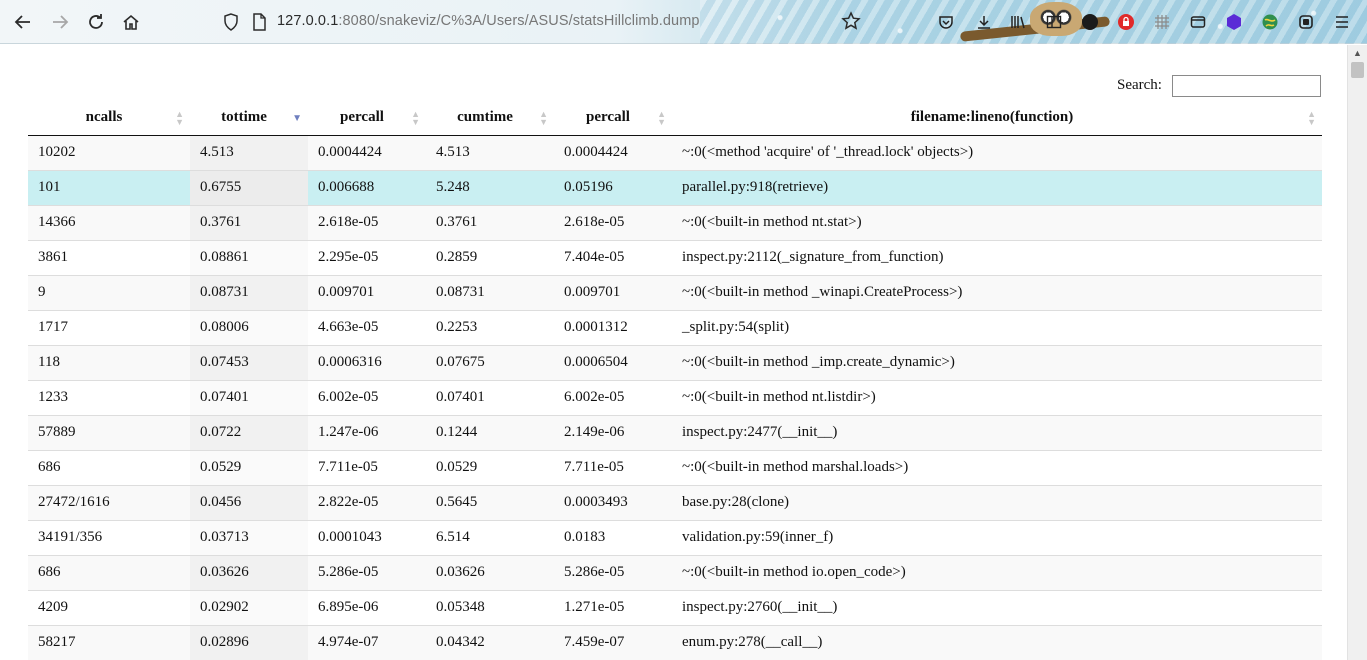 The width and height of the screenshot is (1367, 660). What do you see at coordinates (613, 118) in the screenshot?
I see `column-header-percall-cumulative: percall ▲ ▼` at bounding box center [613, 118].